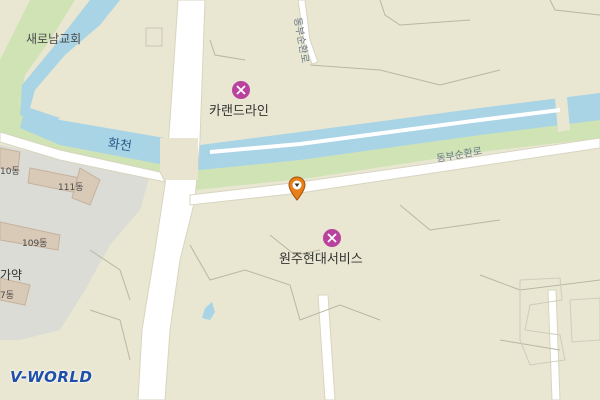  I want to click on building-outlines-east, so click(559, 321).